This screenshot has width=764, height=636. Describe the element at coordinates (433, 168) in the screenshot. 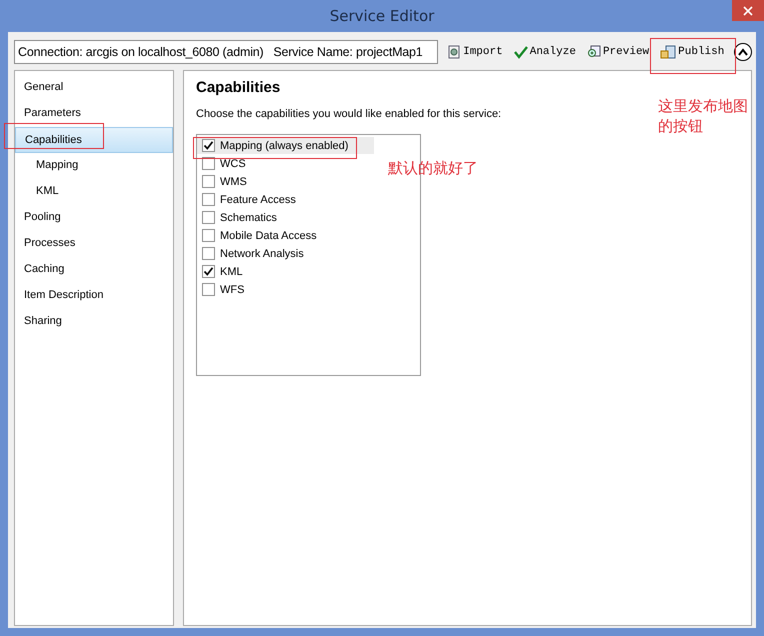

I see `annotation-text: 默认的就好了` at that location.